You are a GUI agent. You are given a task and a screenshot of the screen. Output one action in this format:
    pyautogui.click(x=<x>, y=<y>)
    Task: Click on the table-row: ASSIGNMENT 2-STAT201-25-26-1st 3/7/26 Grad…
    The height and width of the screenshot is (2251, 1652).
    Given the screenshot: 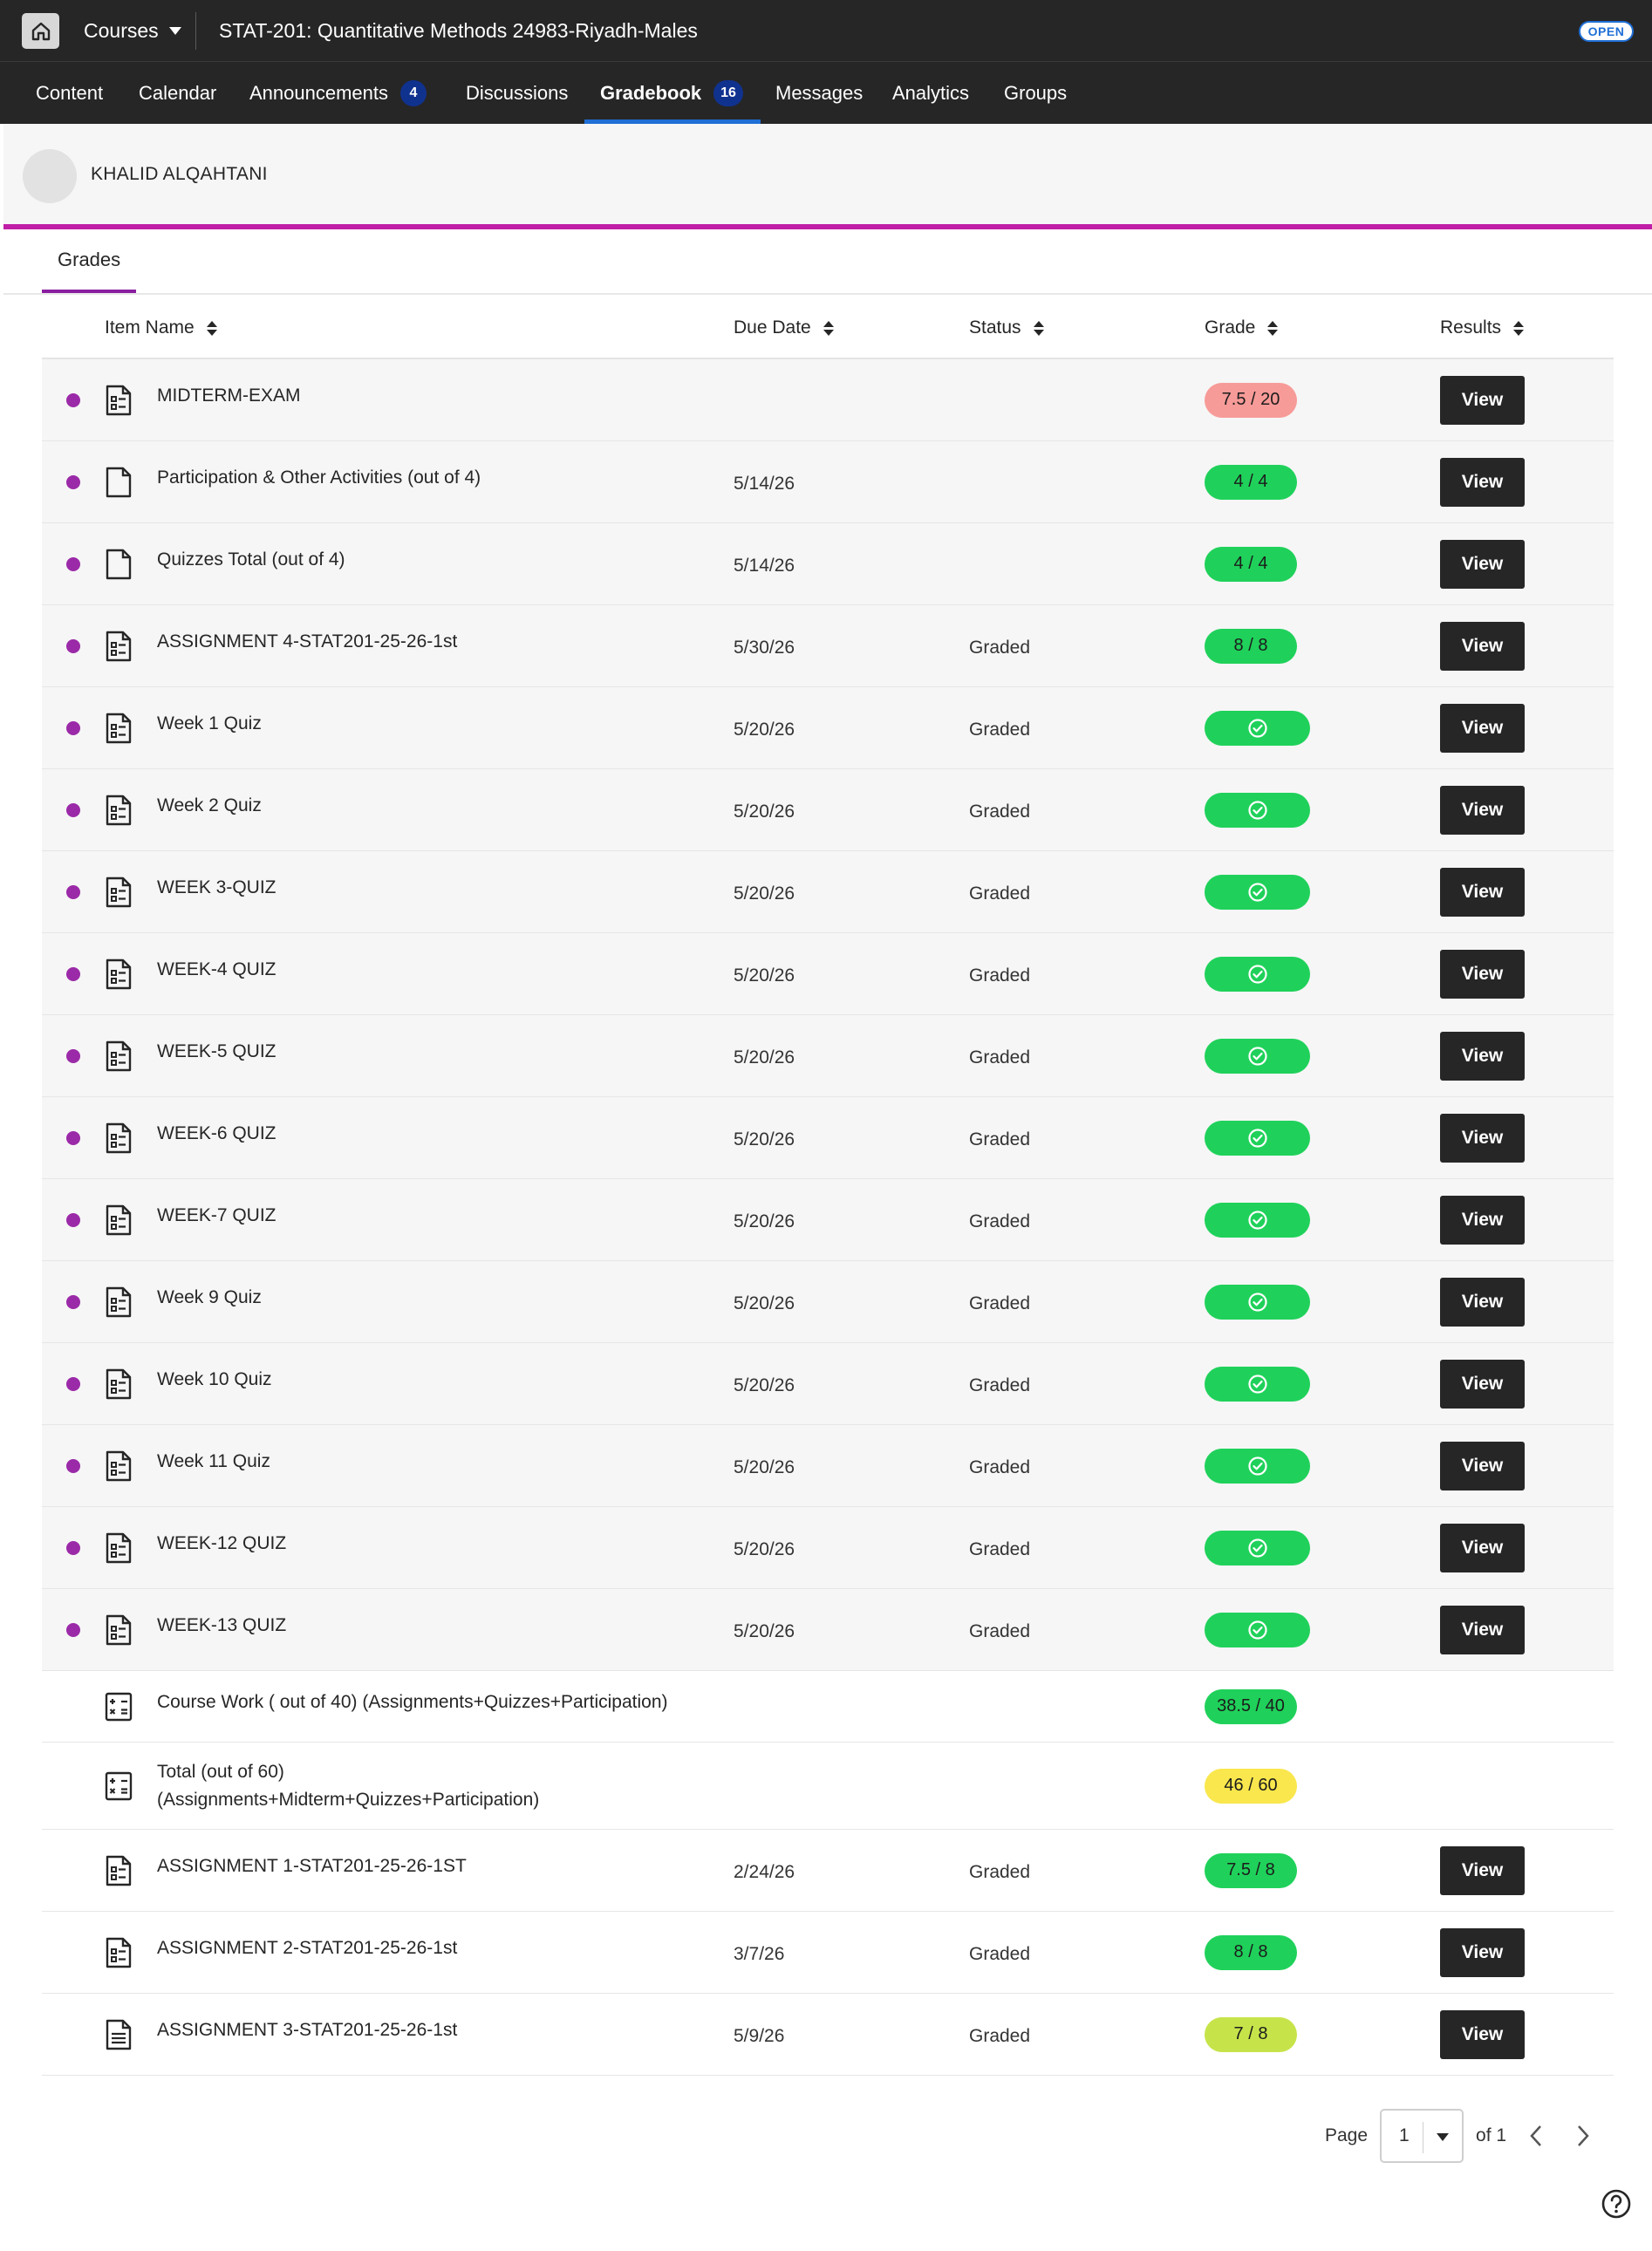 What is the action you would take?
    pyautogui.click(x=828, y=1953)
    